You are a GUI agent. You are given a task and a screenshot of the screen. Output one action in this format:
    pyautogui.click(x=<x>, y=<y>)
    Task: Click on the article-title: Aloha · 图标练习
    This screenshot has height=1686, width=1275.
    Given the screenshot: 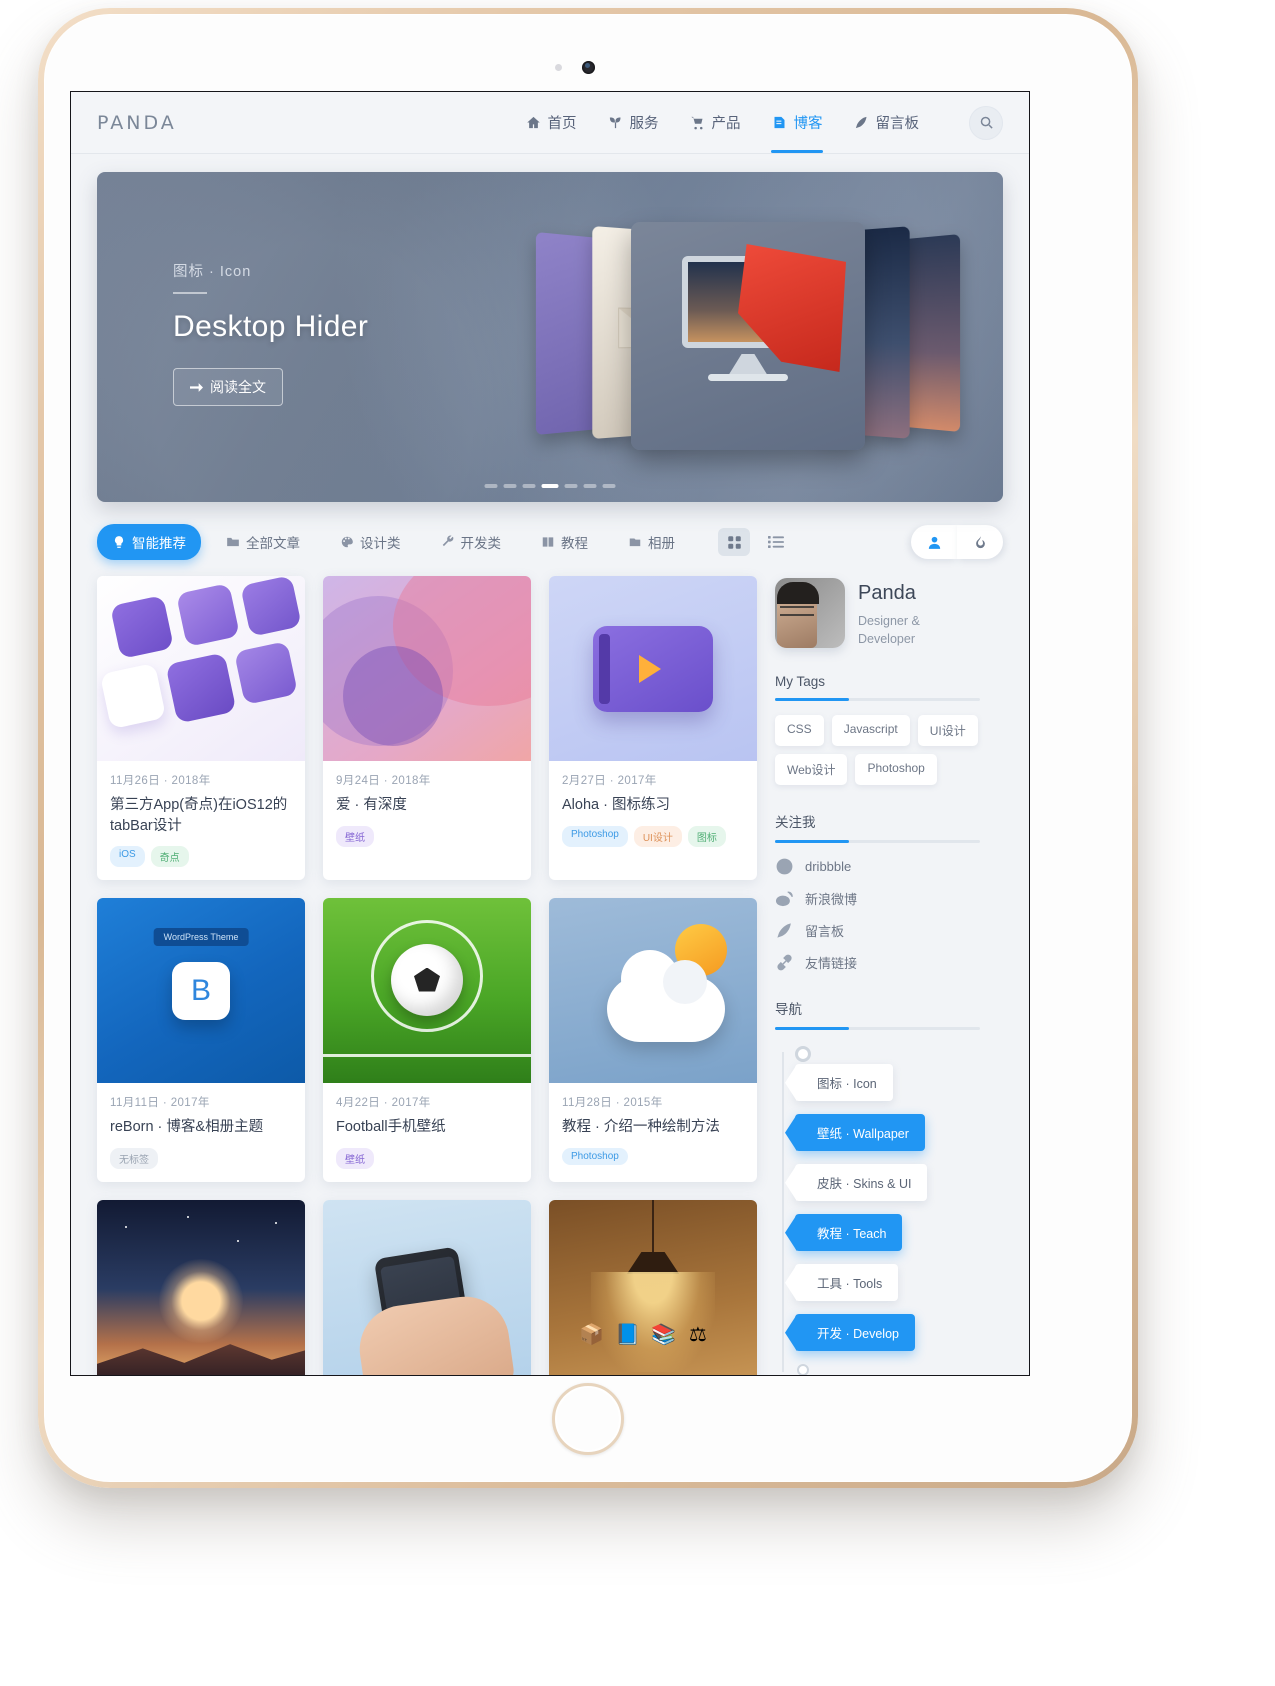 What is the action you would take?
    pyautogui.click(x=616, y=805)
    